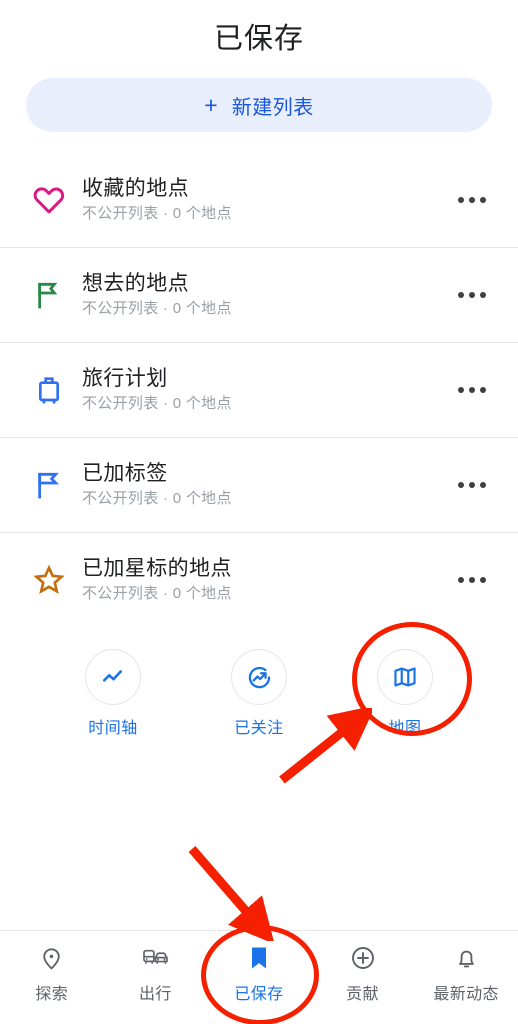  Describe the element at coordinates (263, 199) in the screenshot. I see `list-item-text: 收藏的地点 不公开列表 · 0 个地点` at that location.